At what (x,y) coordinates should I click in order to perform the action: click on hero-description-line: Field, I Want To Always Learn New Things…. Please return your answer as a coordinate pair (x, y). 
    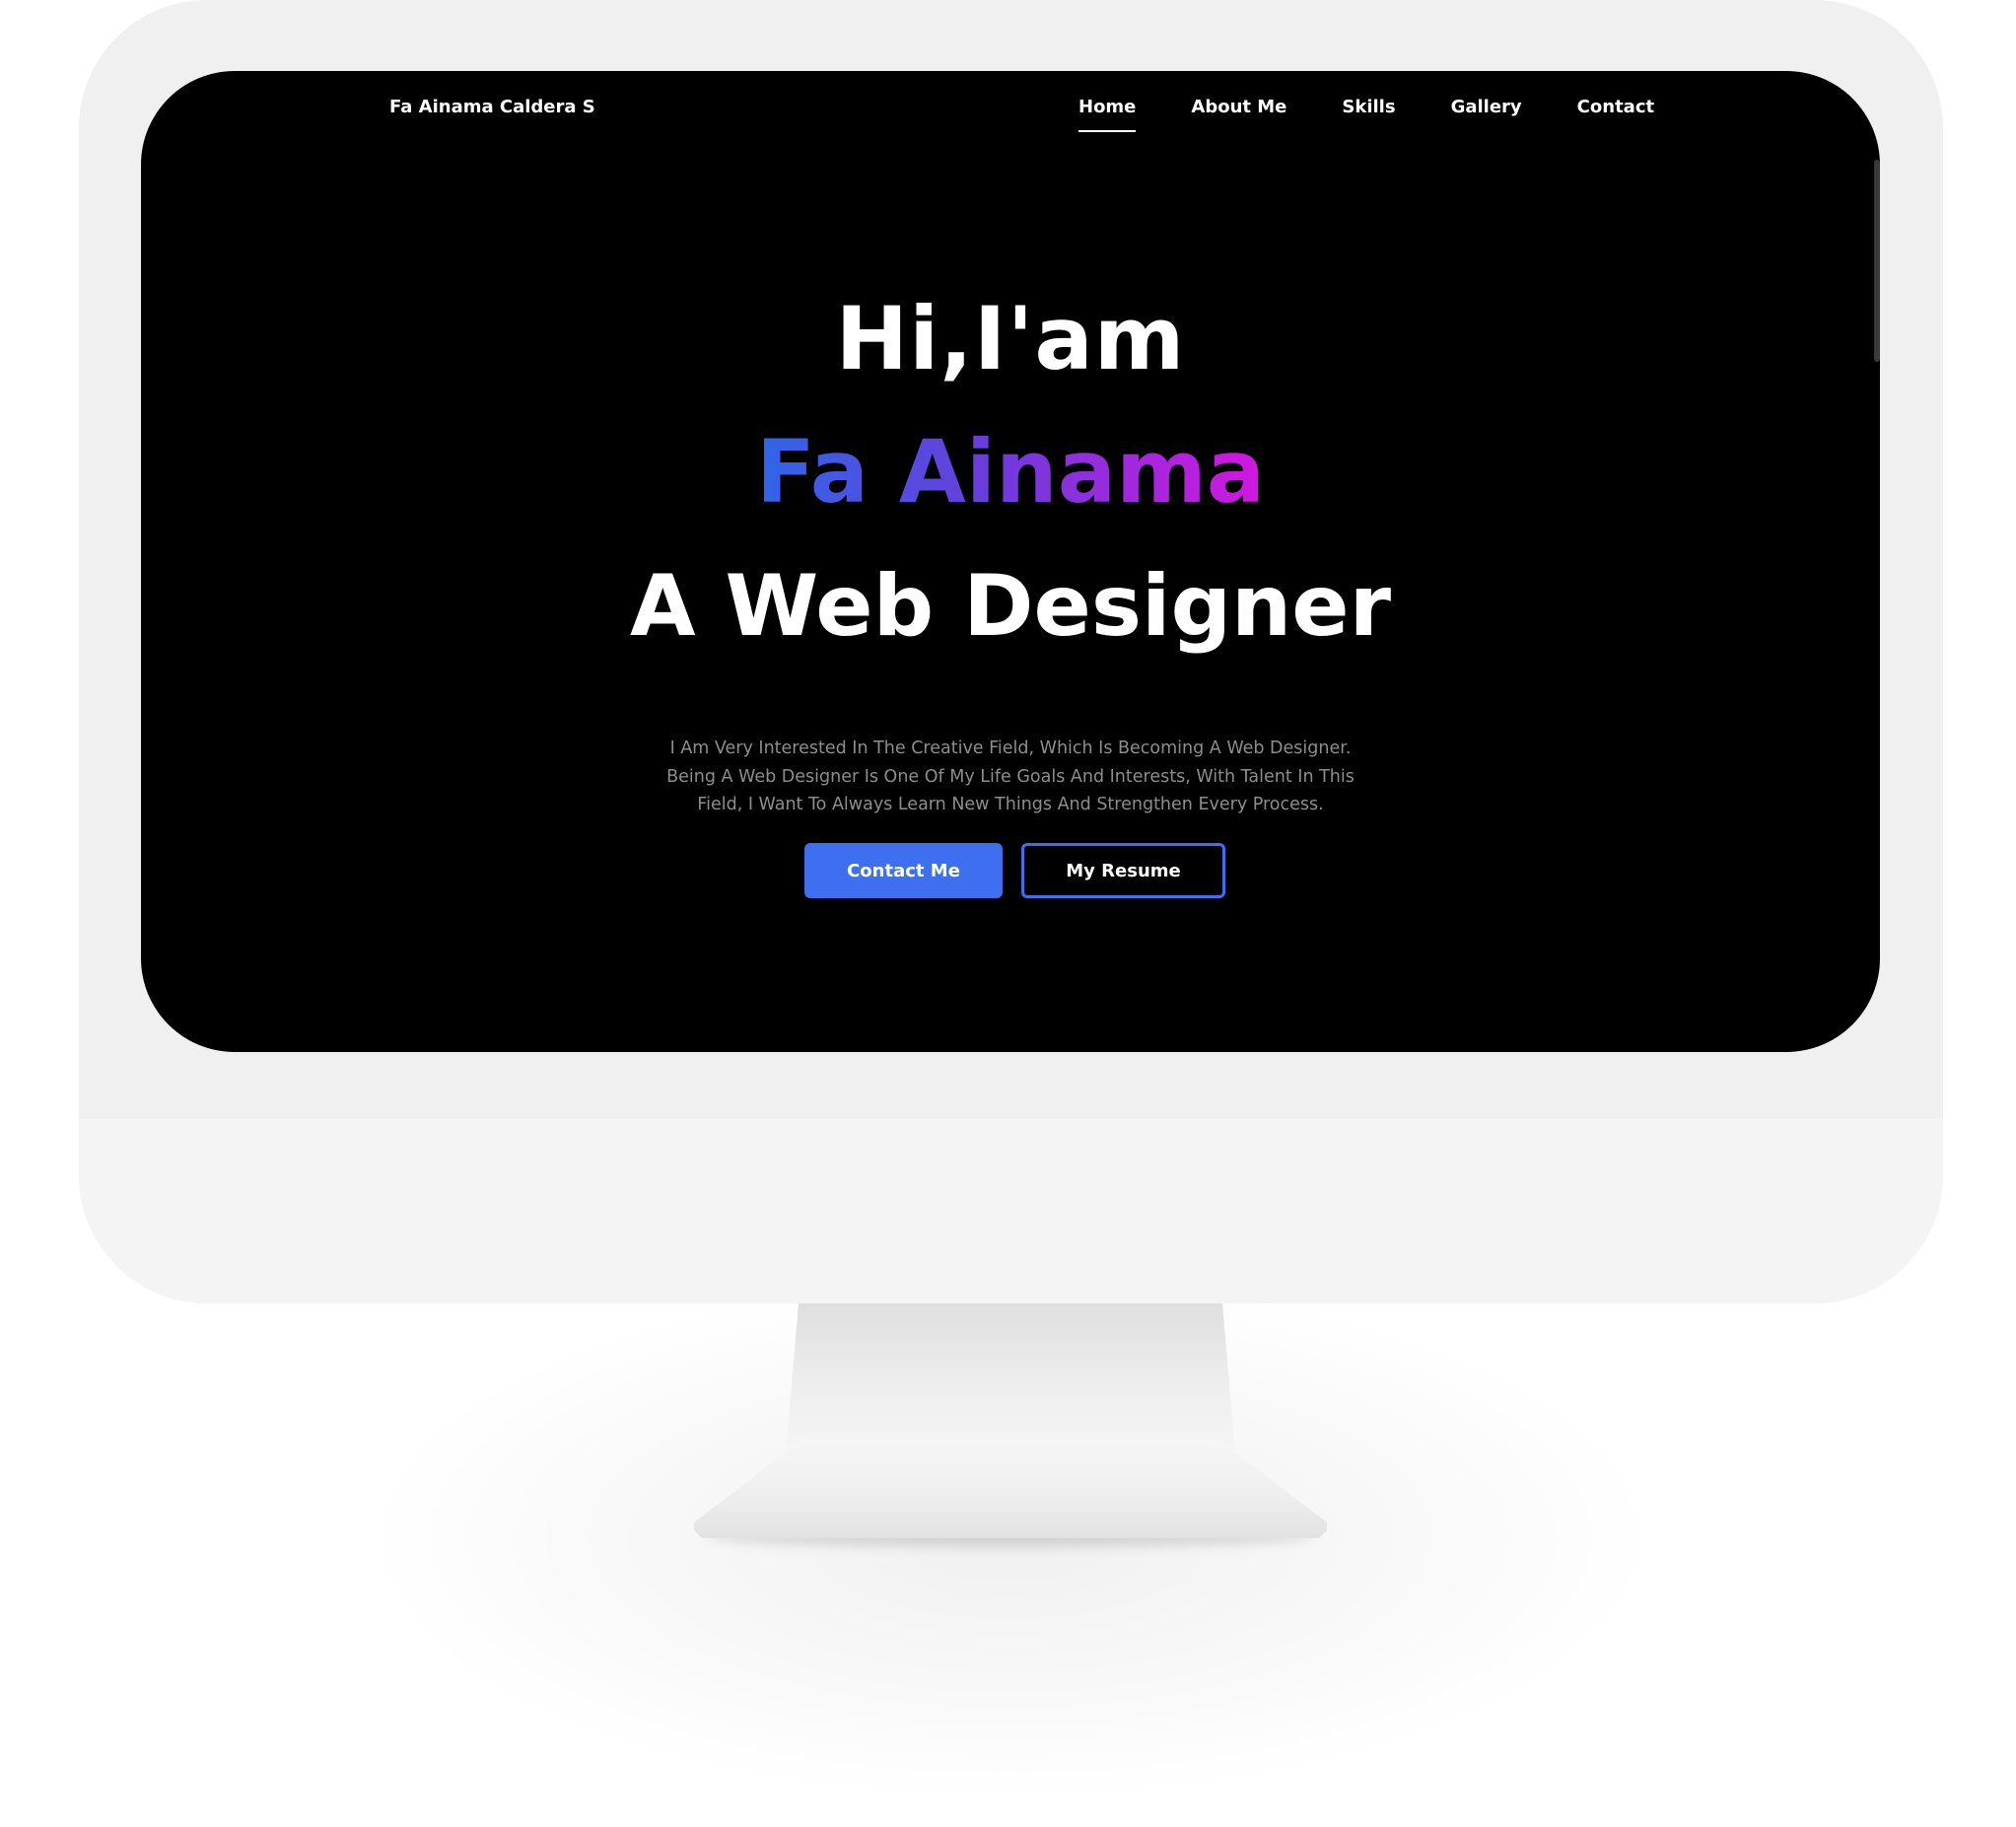
    Looking at the image, I should click on (1011, 804).